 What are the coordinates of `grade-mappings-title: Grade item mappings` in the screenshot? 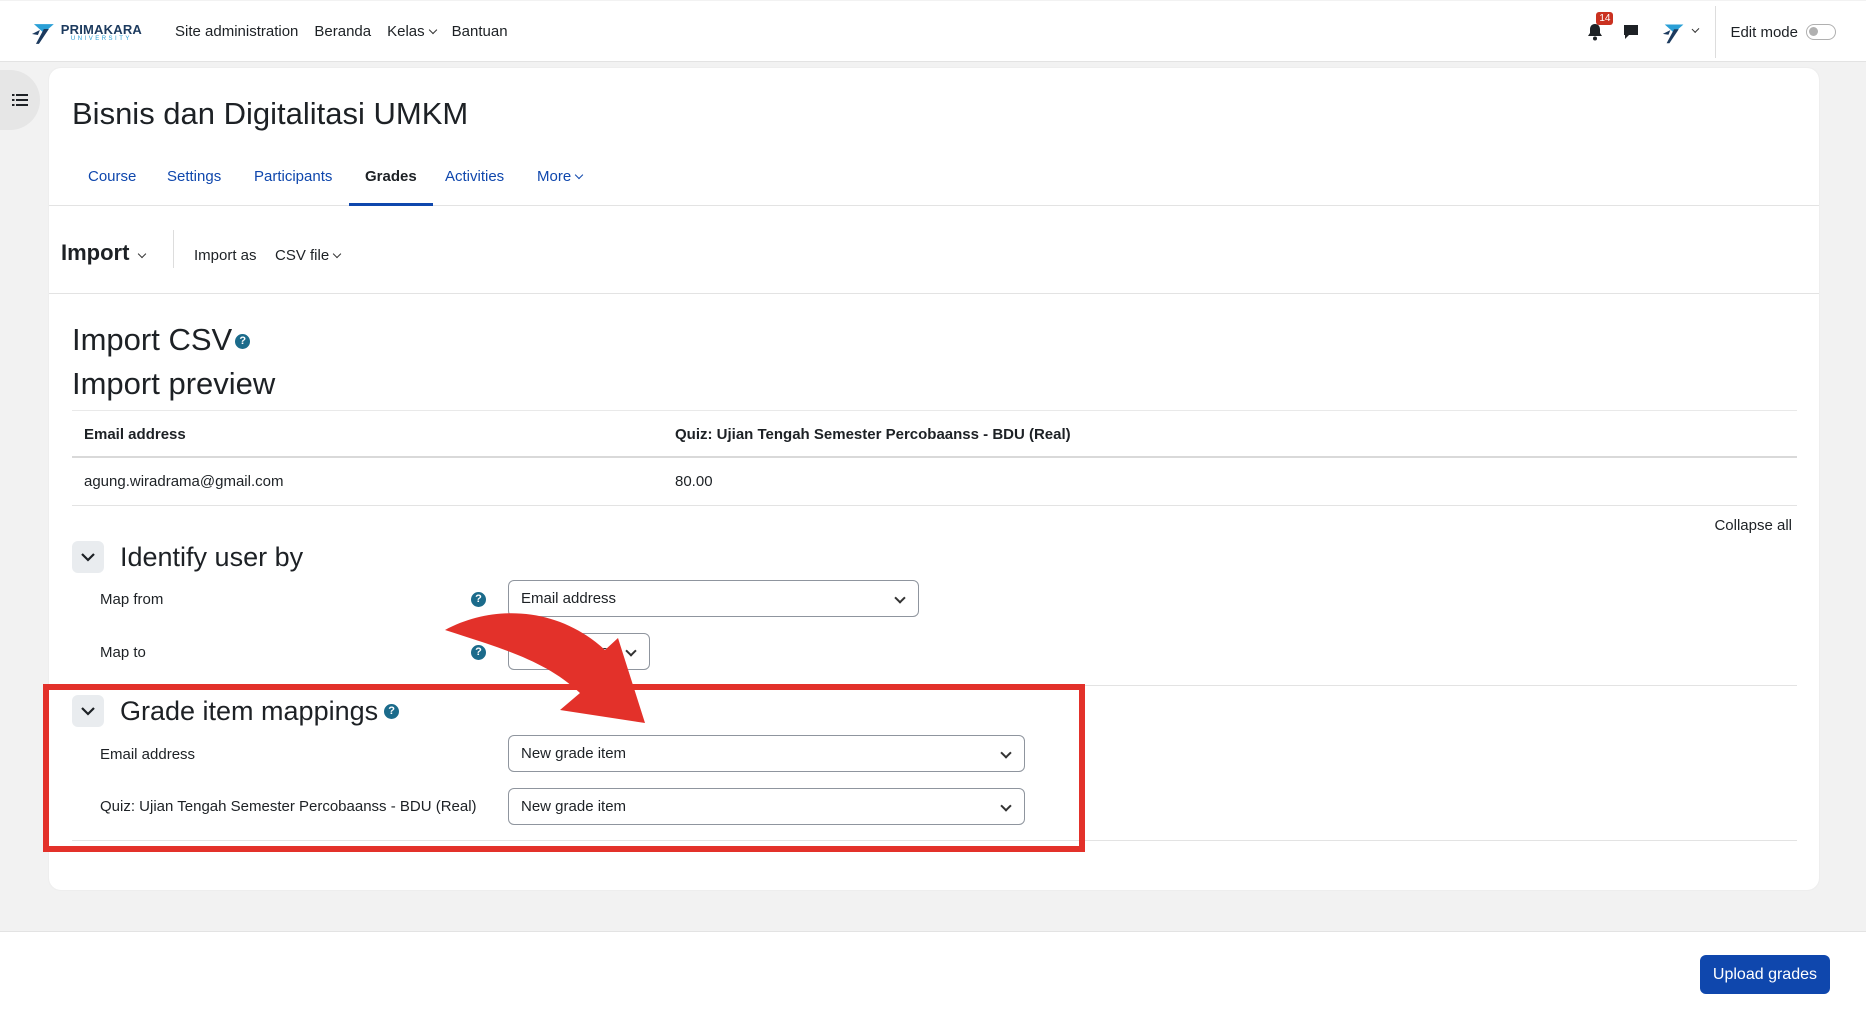 It's located at (249, 710).